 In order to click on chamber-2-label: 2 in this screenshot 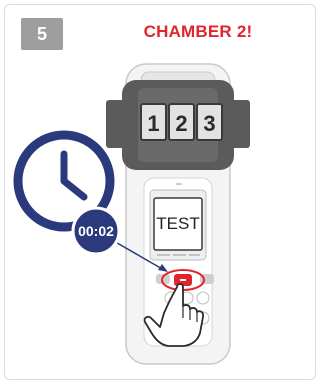, I will do `click(181, 123)`.